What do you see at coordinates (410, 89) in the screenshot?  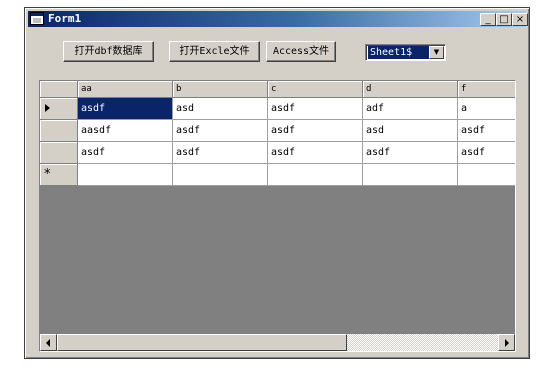 I see `column-header-d: d` at bounding box center [410, 89].